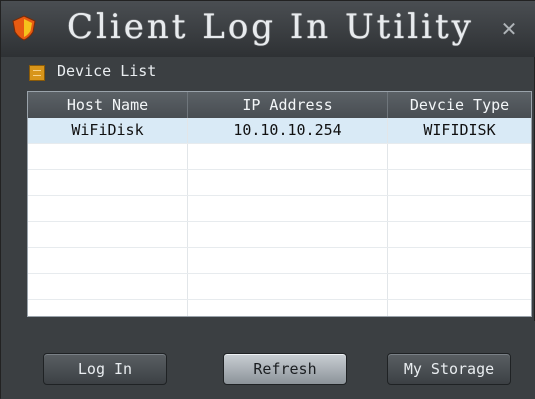 The height and width of the screenshot is (399, 535). I want to click on cell-device-type: WIFIDISK, so click(459, 130).